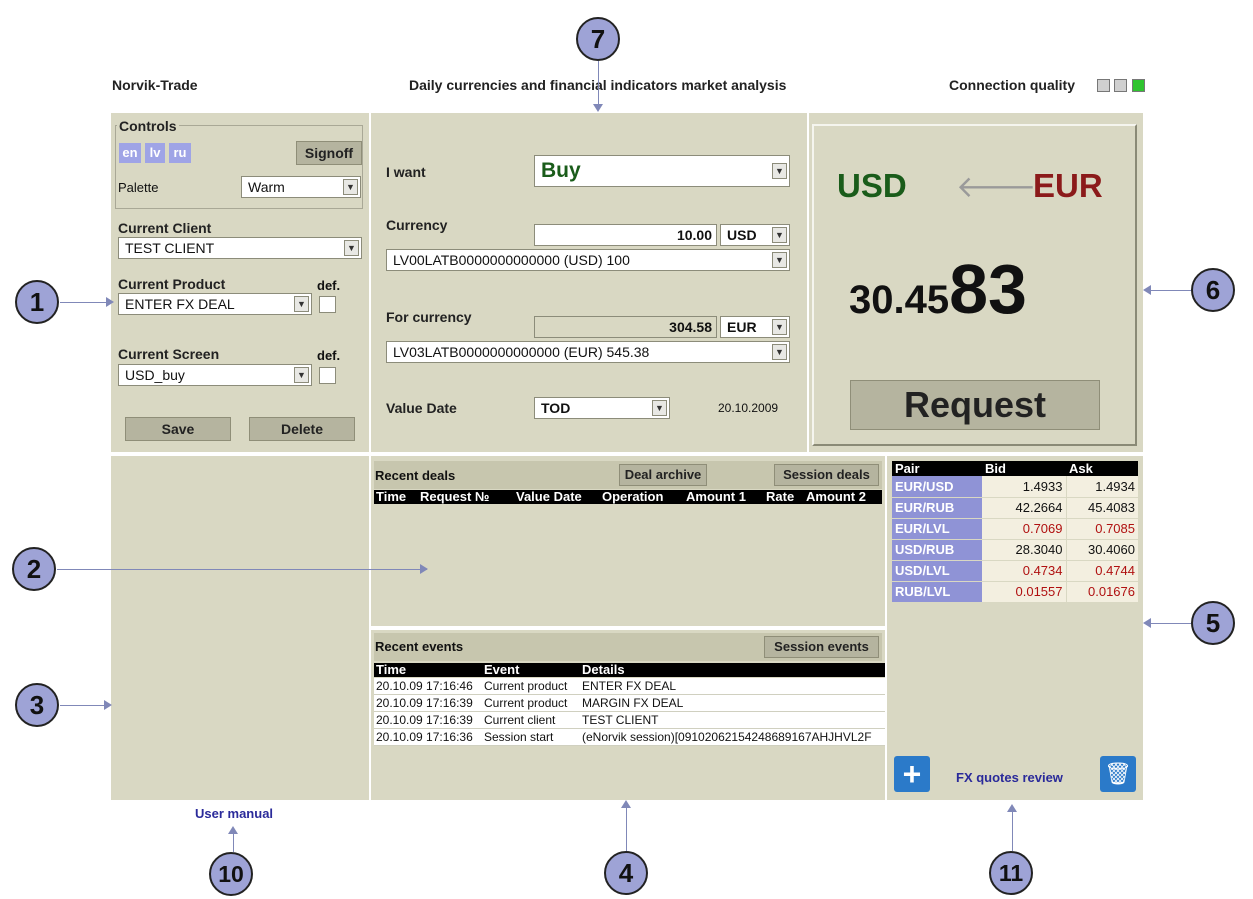 This screenshot has height=899, width=1253. Describe the element at coordinates (836, 496) in the screenshot. I see `column-header: Amount 2` at that location.